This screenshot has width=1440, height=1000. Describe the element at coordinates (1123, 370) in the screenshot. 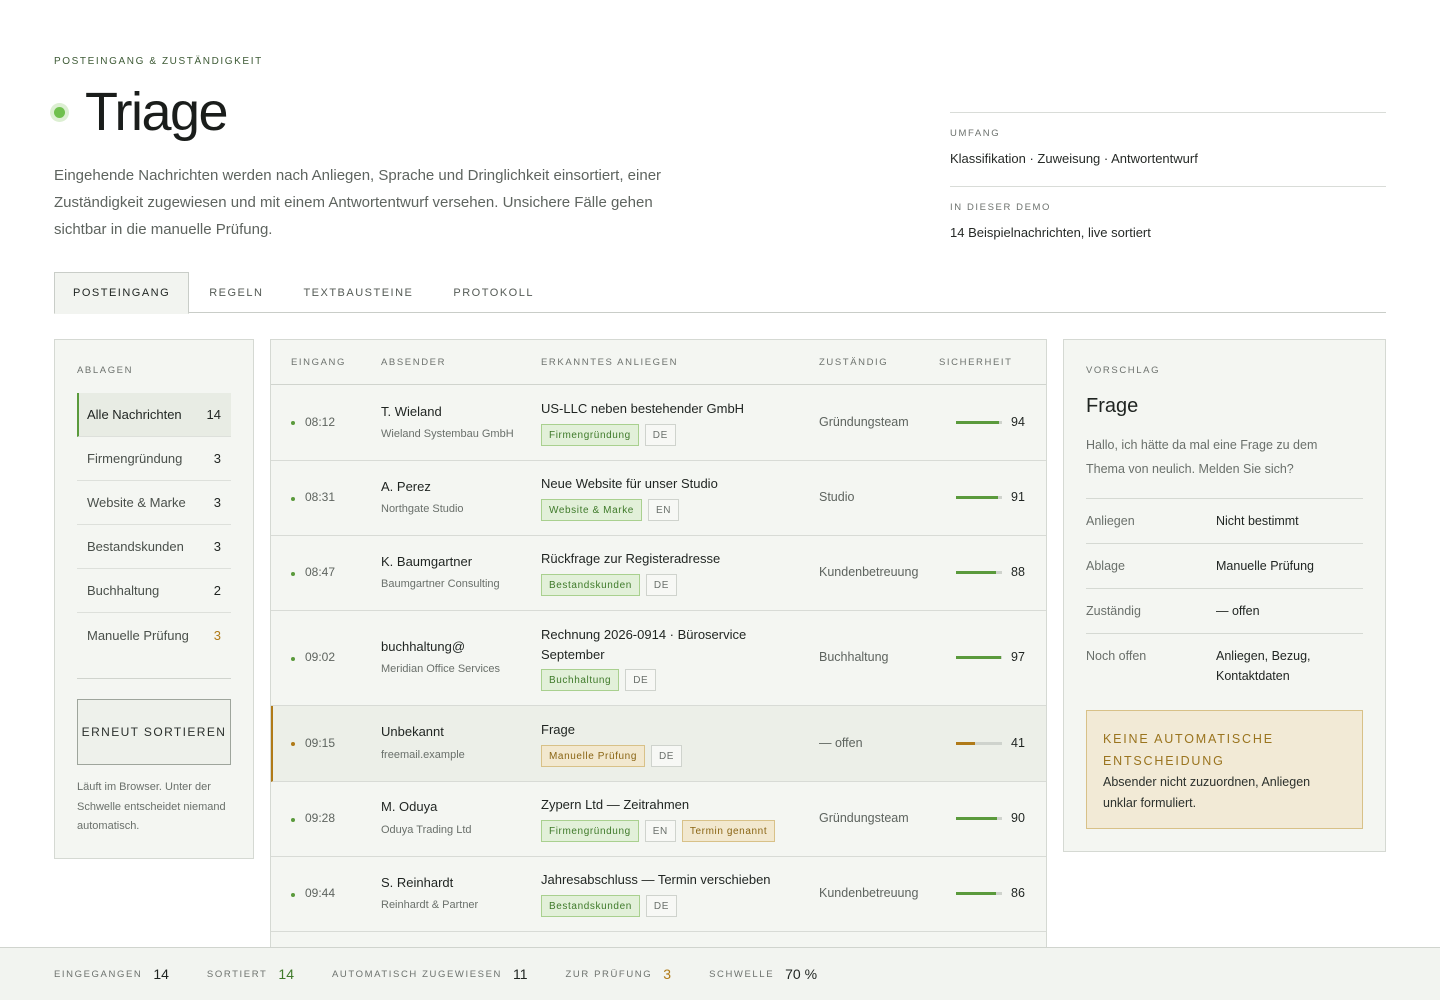

I see `panel-label: VORSCHLAG` at that location.